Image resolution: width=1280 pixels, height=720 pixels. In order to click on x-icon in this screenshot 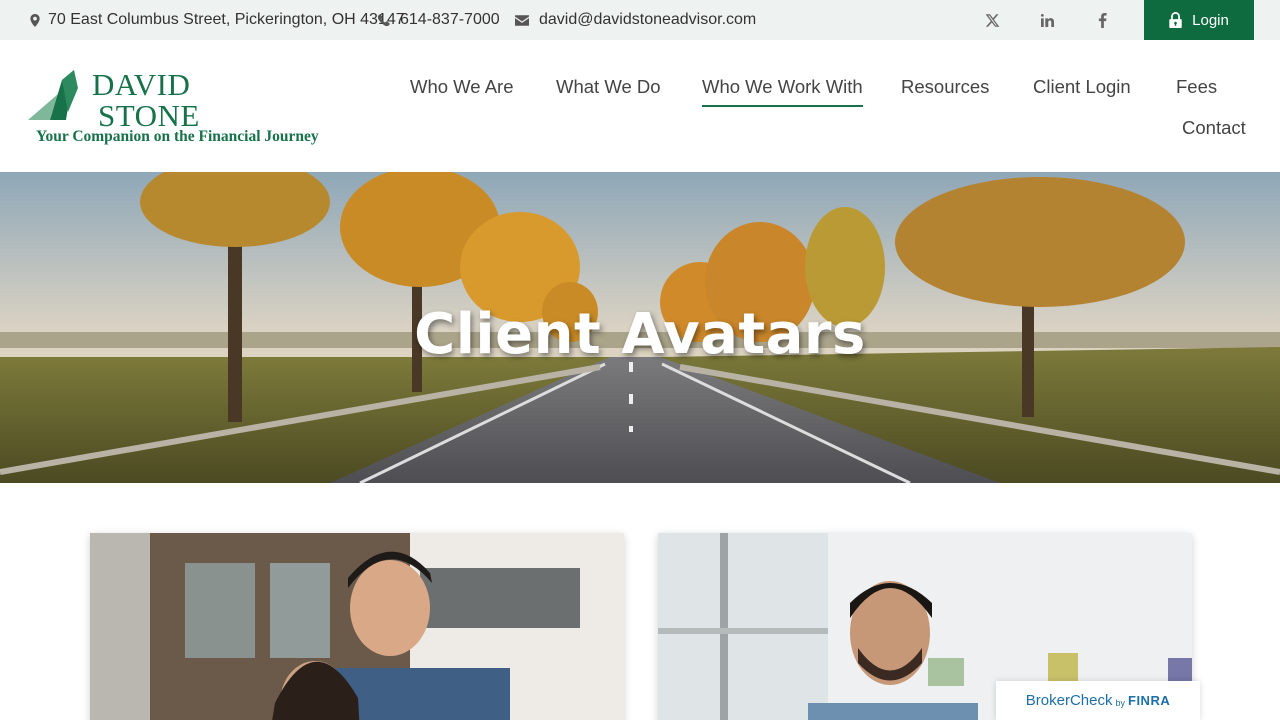, I will do `click(992, 20)`.